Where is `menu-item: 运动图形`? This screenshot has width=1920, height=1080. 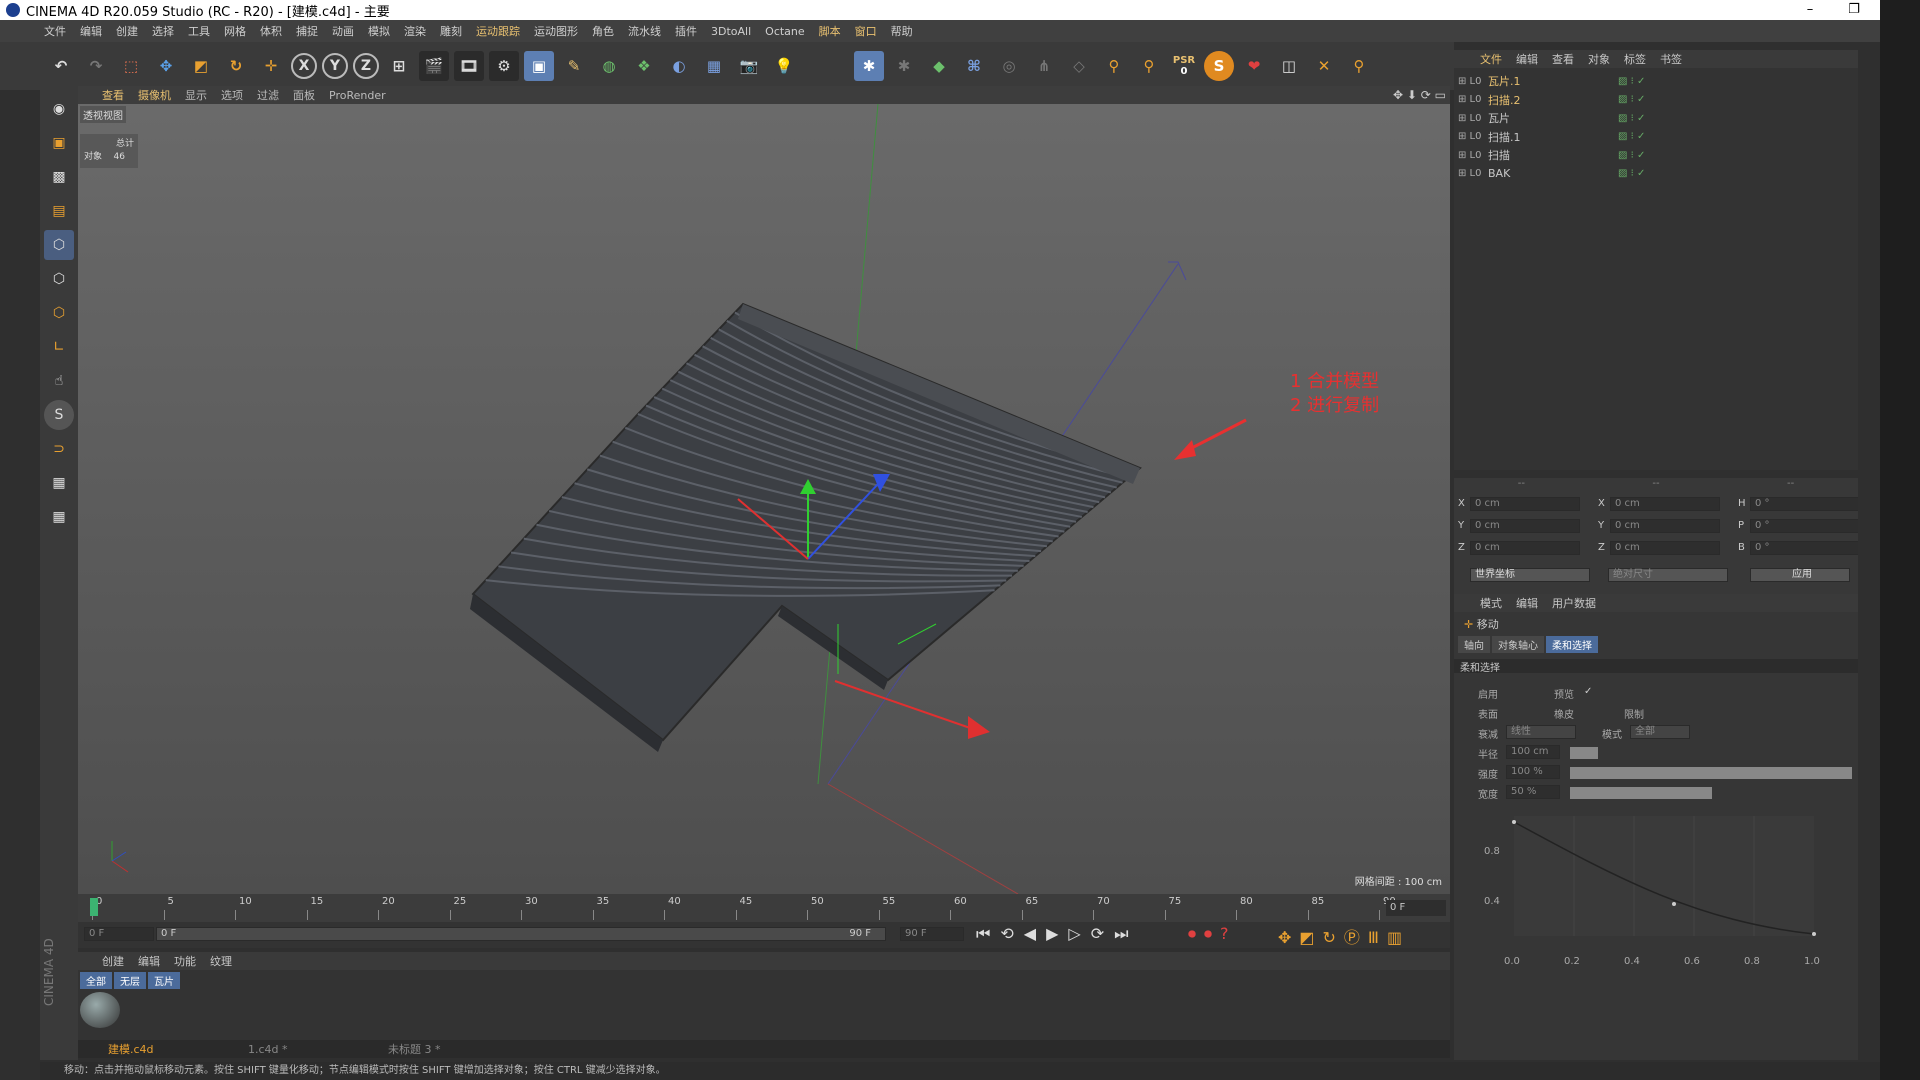
menu-item: 运动图形 is located at coordinates (556, 31).